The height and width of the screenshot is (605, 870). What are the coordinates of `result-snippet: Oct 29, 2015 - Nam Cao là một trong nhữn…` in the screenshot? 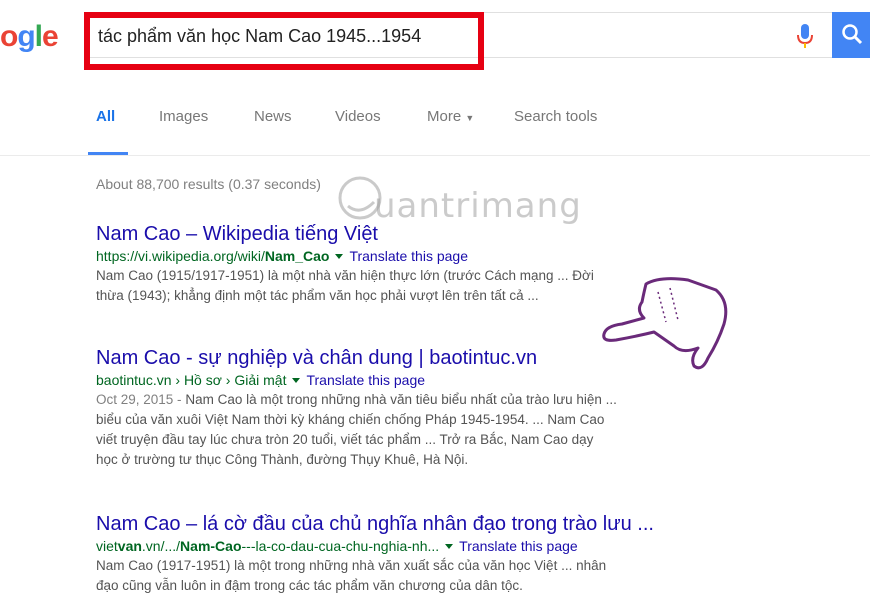 It's located at (426, 430).